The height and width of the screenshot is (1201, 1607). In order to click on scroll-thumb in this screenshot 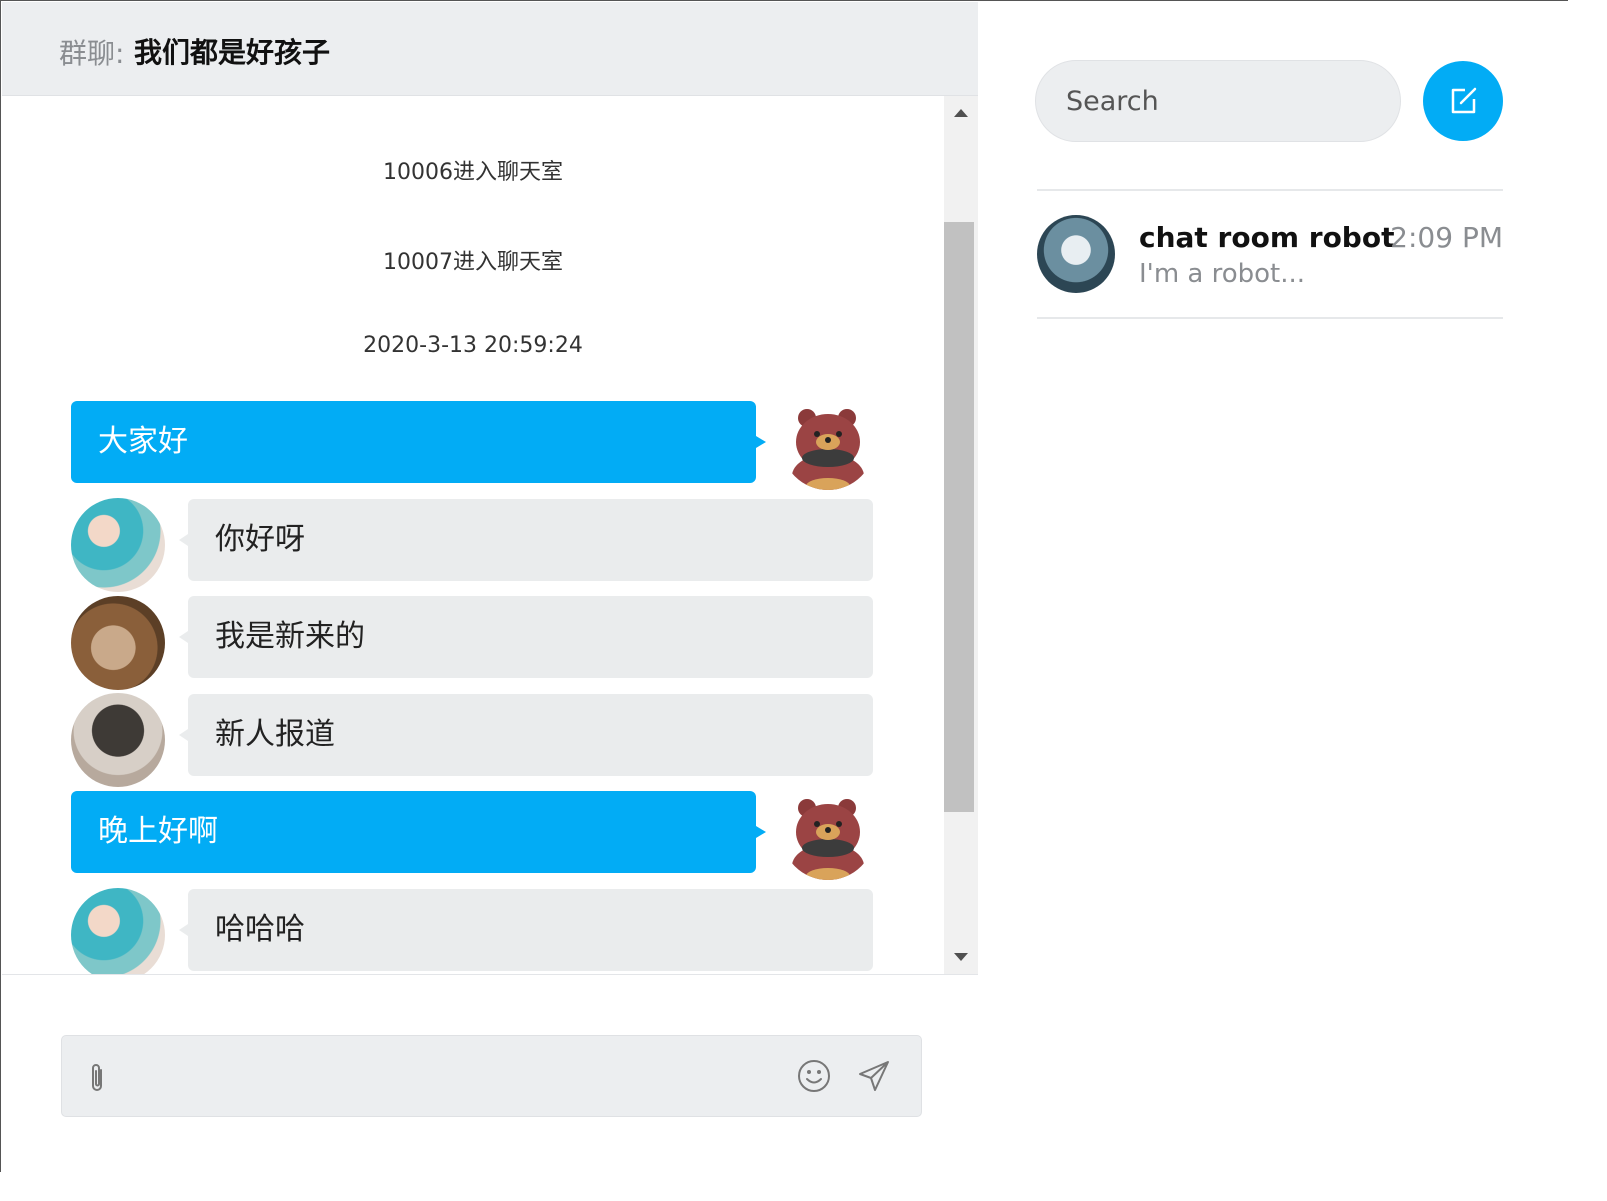, I will do `click(959, 517)`.